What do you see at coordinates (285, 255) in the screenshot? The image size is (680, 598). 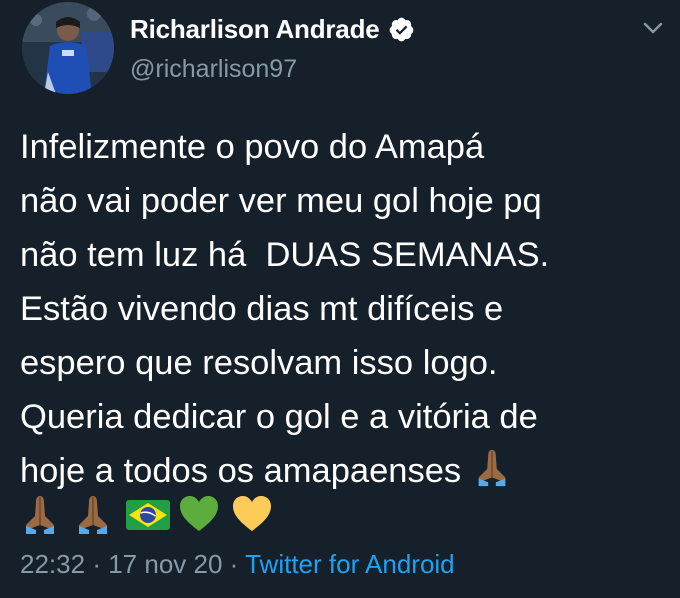 I see `tweet-line: não tem luz há DUAS SEMANAS.` at bounding box center [285, 255].